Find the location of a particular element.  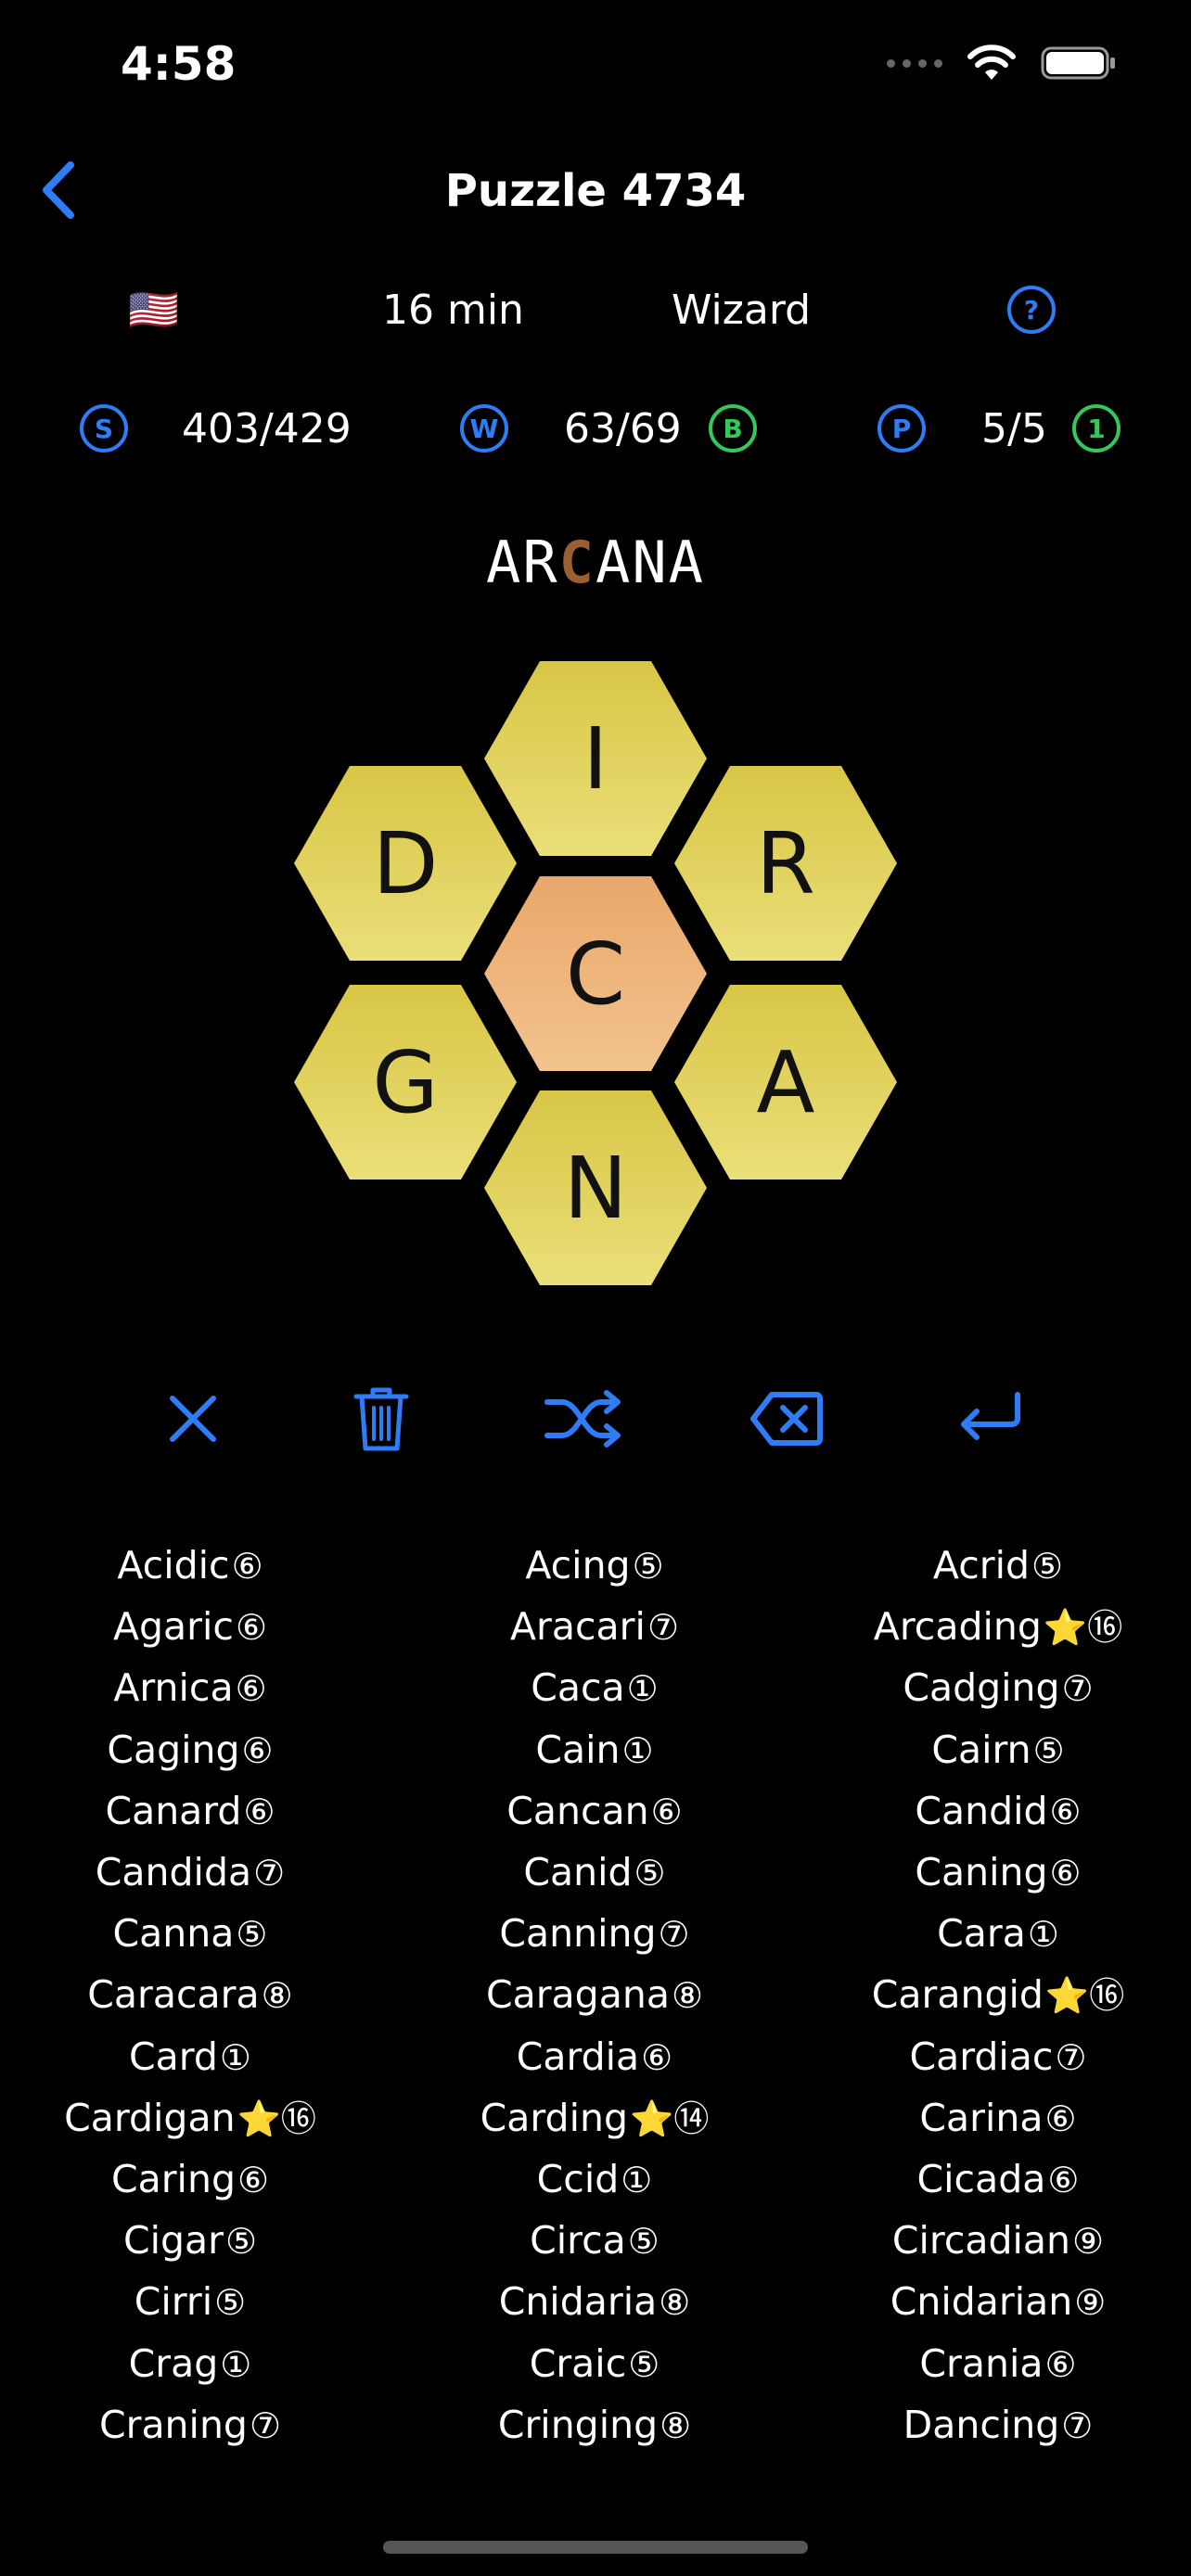

found-word: Canard⑥ is located at coordinates (194, 1812).